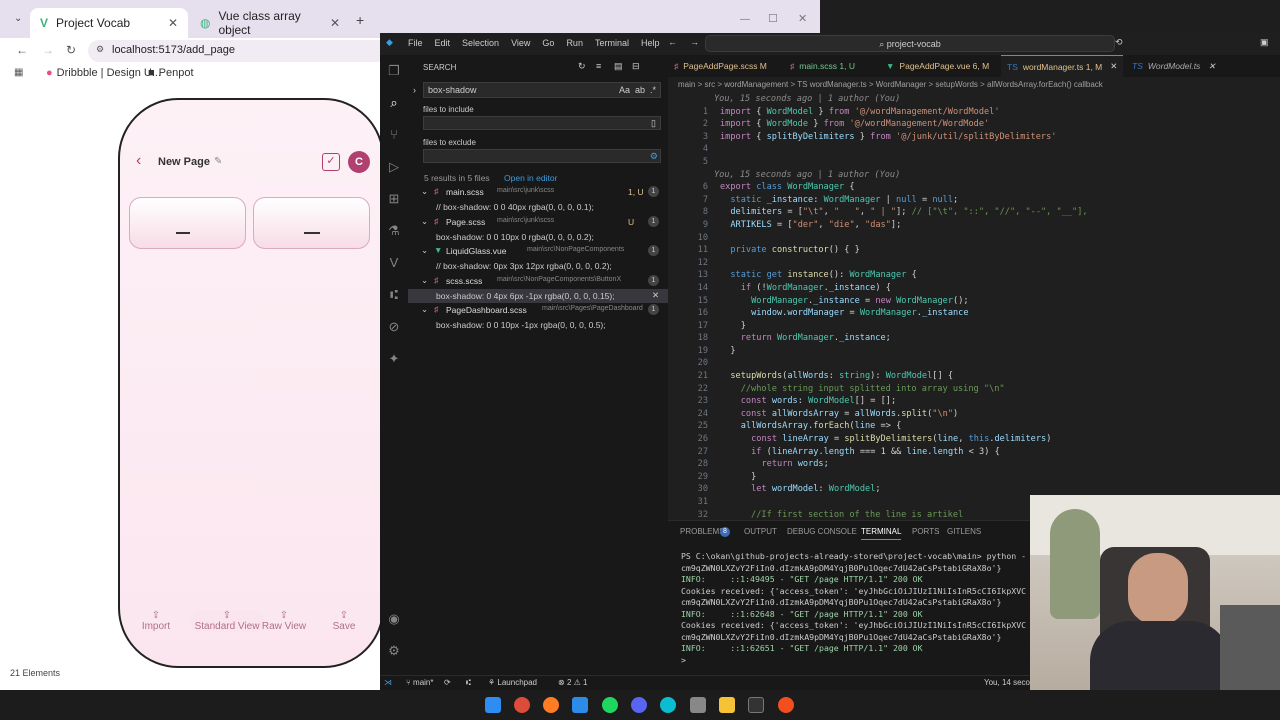  What do you see at coordinates (881, 533) in the screenshot?
I see `panel-tab: TERMINAL` at bounding box center [881, 533].